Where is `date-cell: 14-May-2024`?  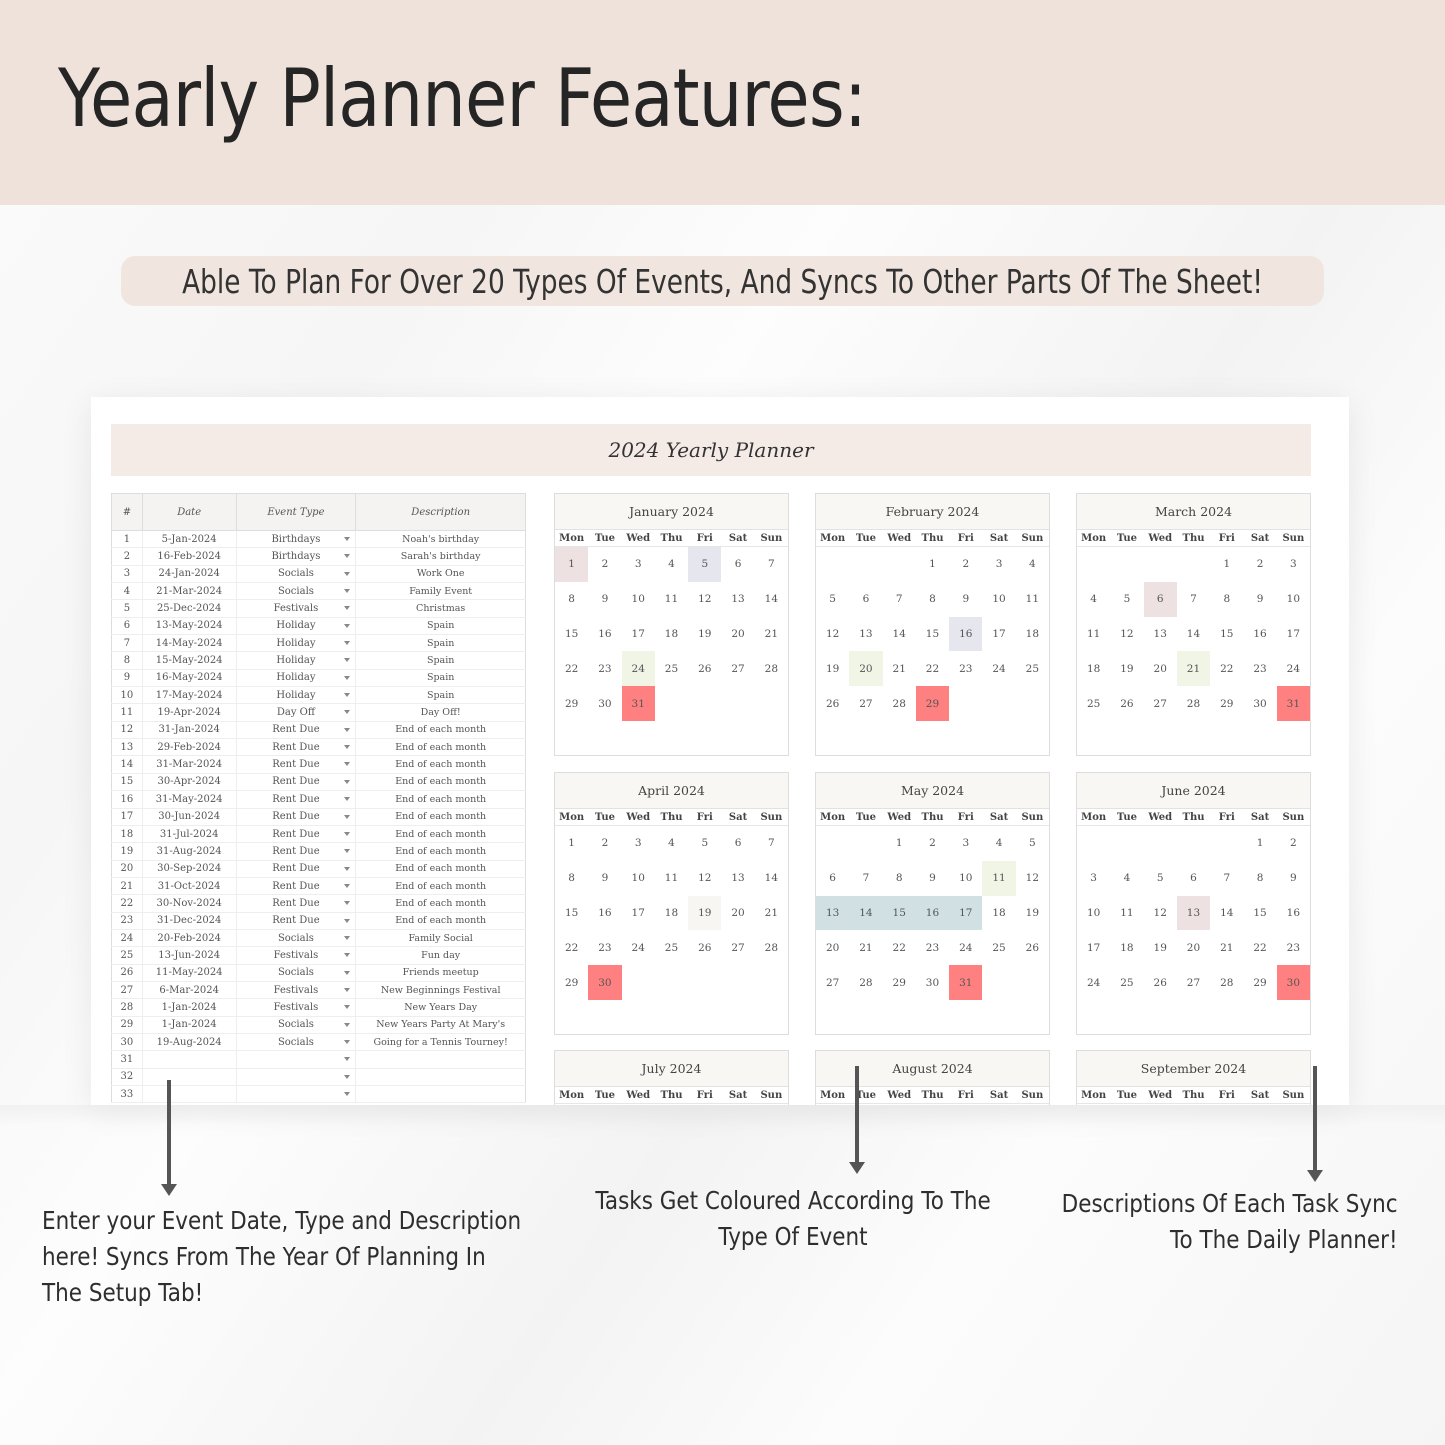
date-cell: 14-May-2024 is located at coordinates (189, 643).